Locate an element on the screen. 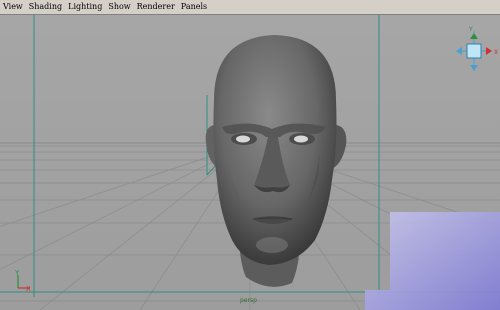 This screenshot has height=310, width=500. origin-x-label: X is located at coordinates (28, 289).